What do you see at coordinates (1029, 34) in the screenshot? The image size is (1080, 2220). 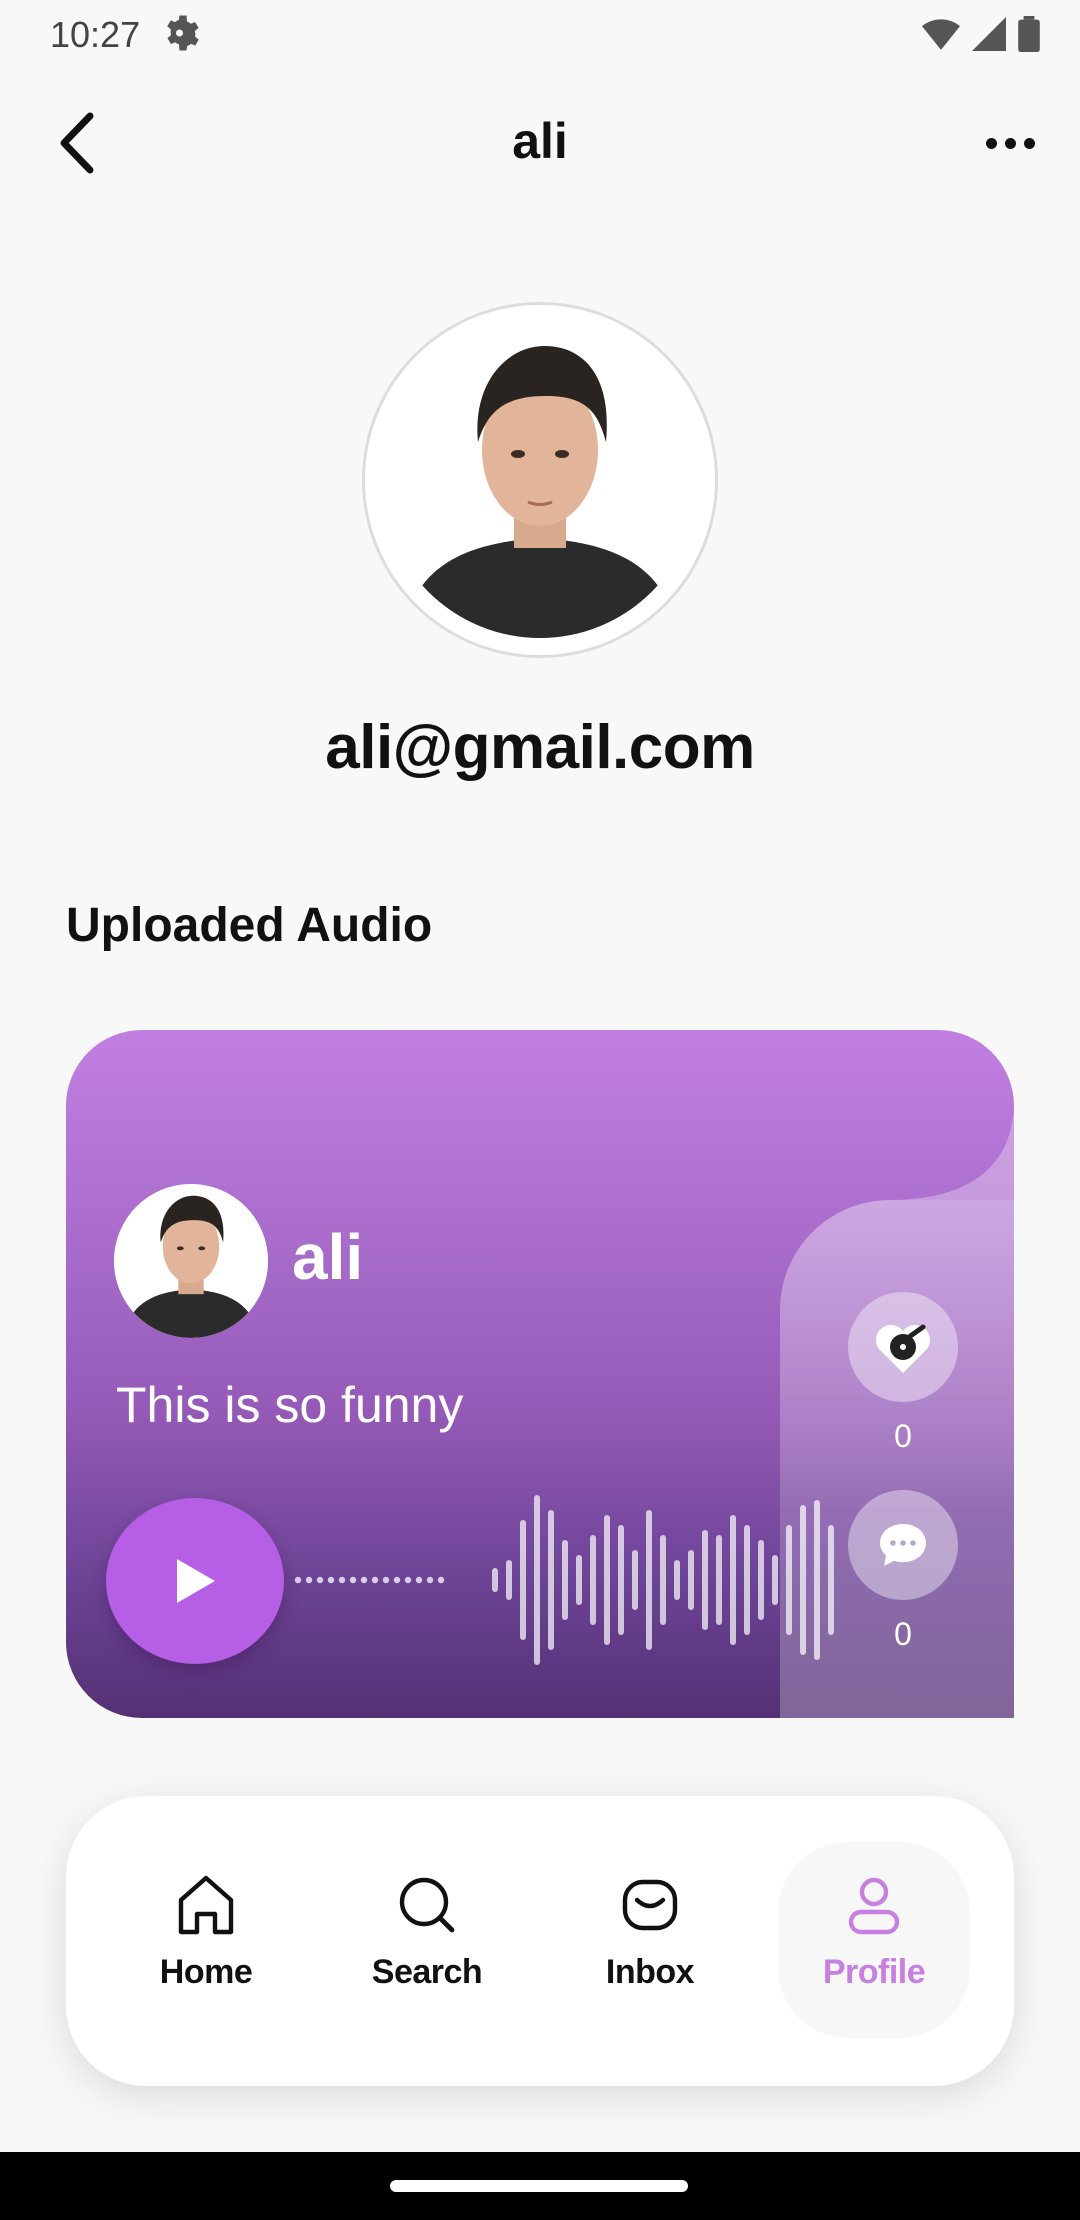 I see `battery-icon` at bounding box center [1029, 34].